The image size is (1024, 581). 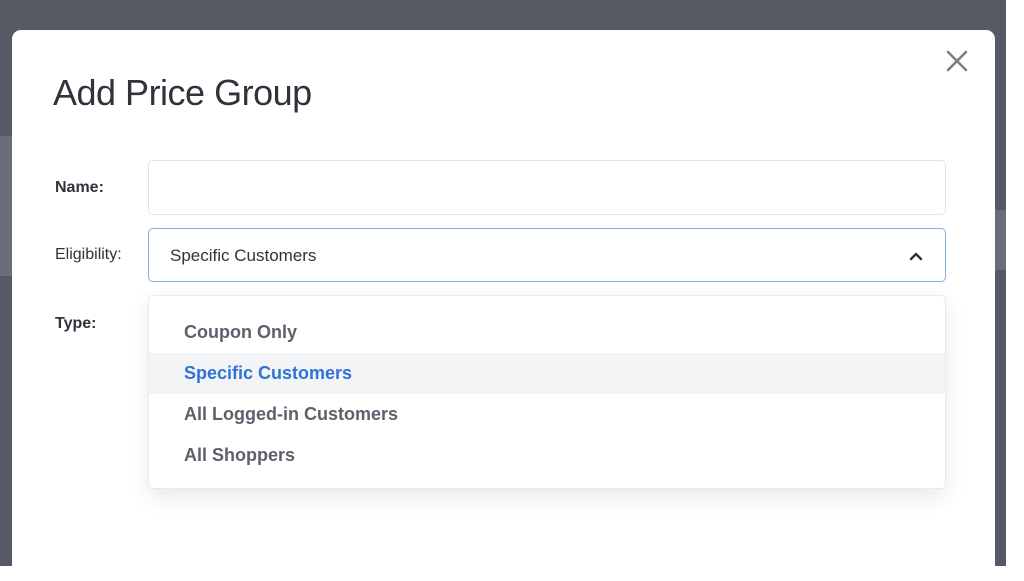 What do you see at coordinates (76, 323) in the screenshot?
I see `type-label: Type:` at bounding box center [76, 323].